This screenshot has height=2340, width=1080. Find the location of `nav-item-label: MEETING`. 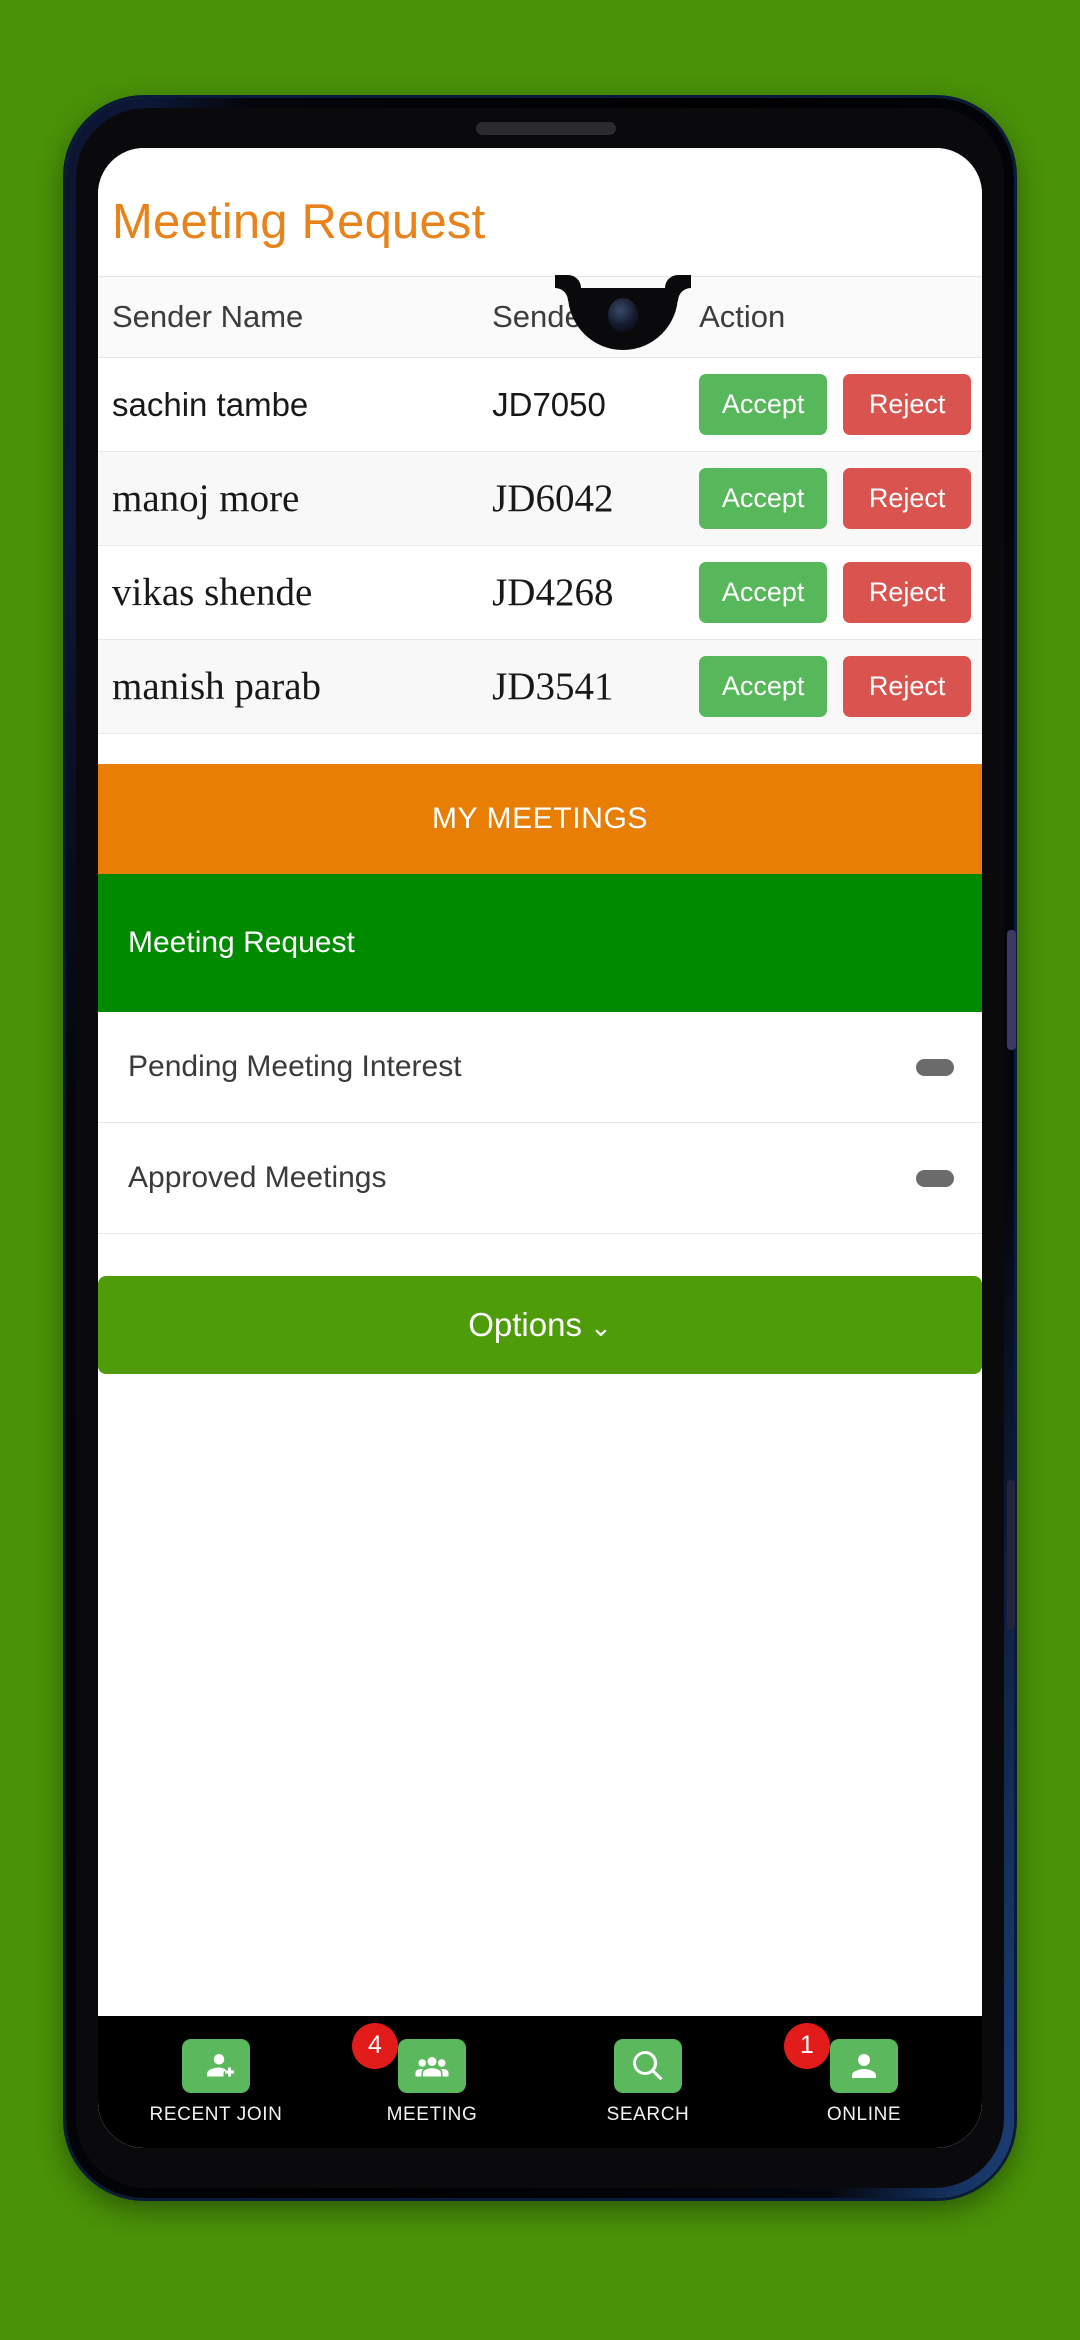

nav-item-label: MEETING is located at coordinates (432, 2114).